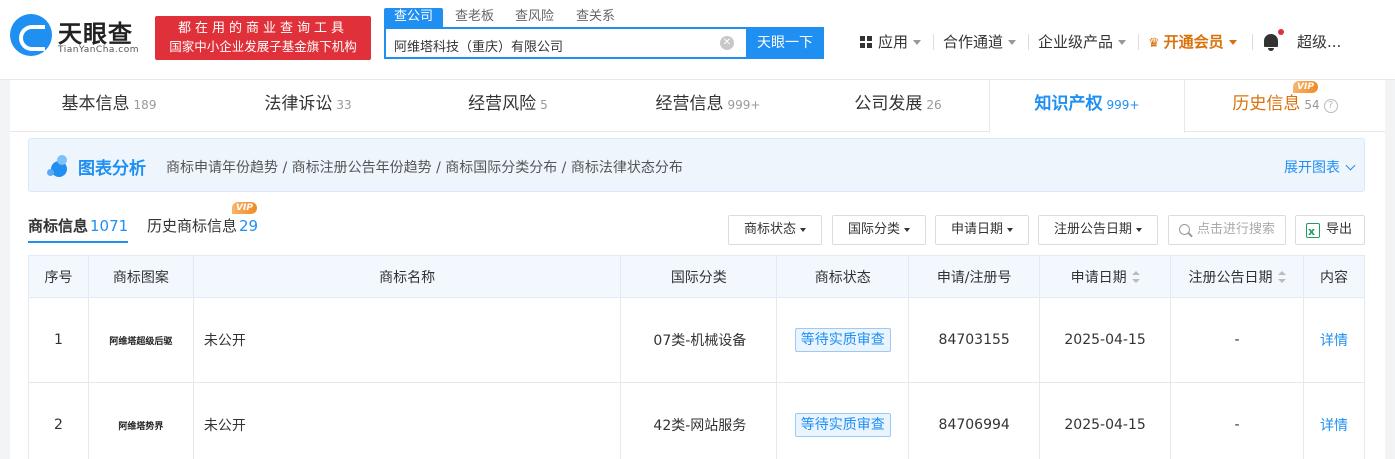 The width and height of the screenshot is (1395, 459). I want to click on subtab-trademark-info: 商标信息 1071, so click(78, 229).